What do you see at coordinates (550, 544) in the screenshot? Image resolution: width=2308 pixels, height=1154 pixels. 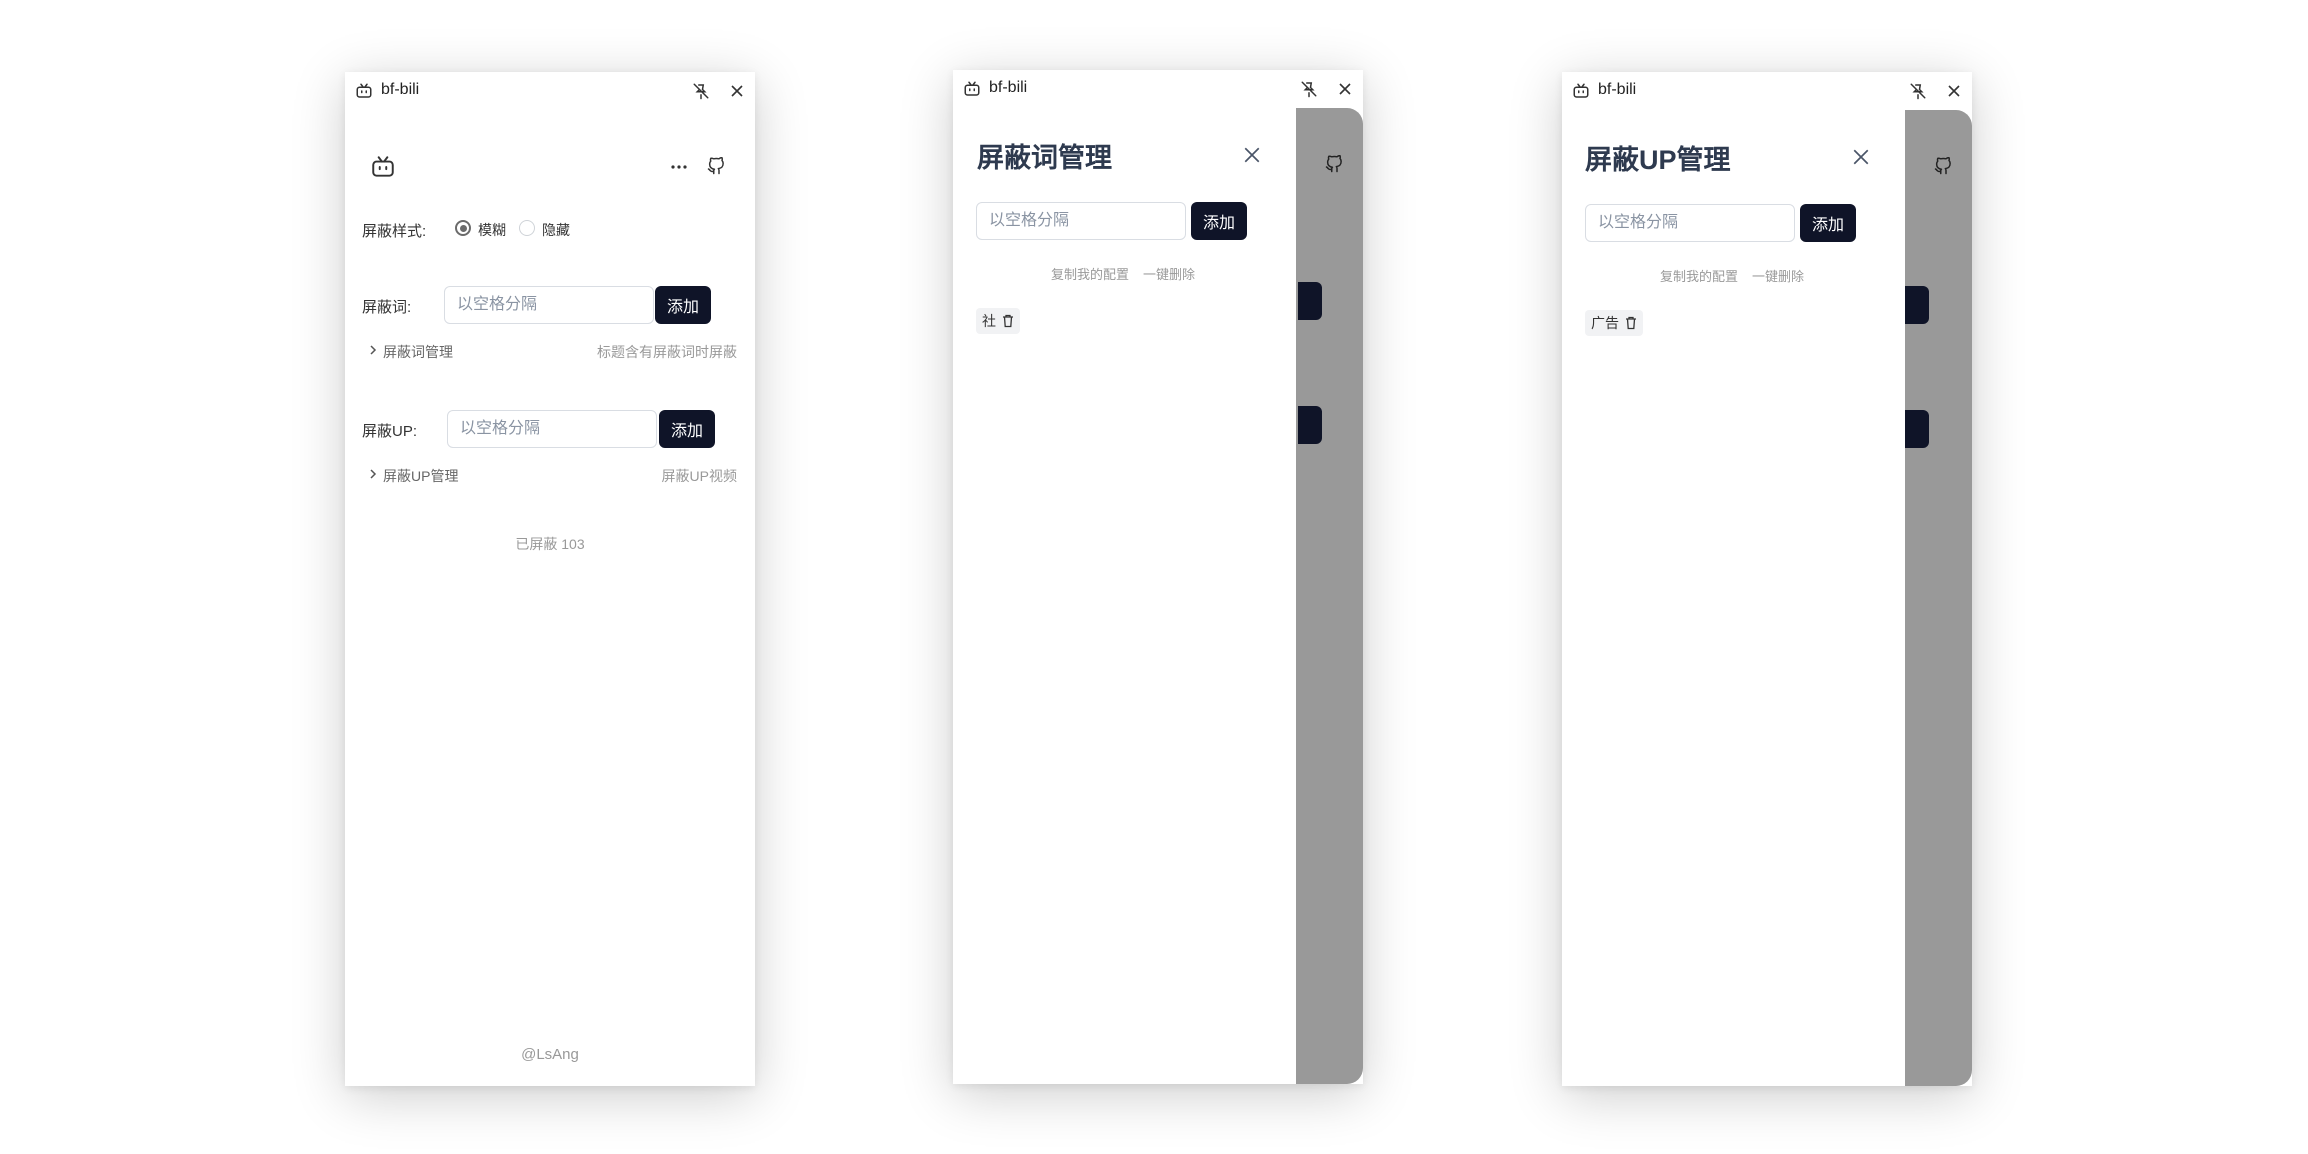 I see `blocked-count: 已屏蔽 103` at bounding box center [550, 544].